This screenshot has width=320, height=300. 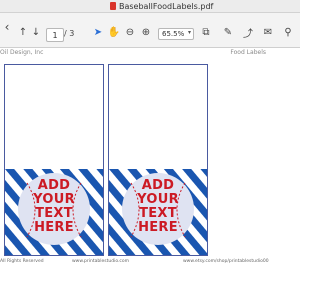 I want to click on page-header-right: Food Labels, so click(x=248, y=52).